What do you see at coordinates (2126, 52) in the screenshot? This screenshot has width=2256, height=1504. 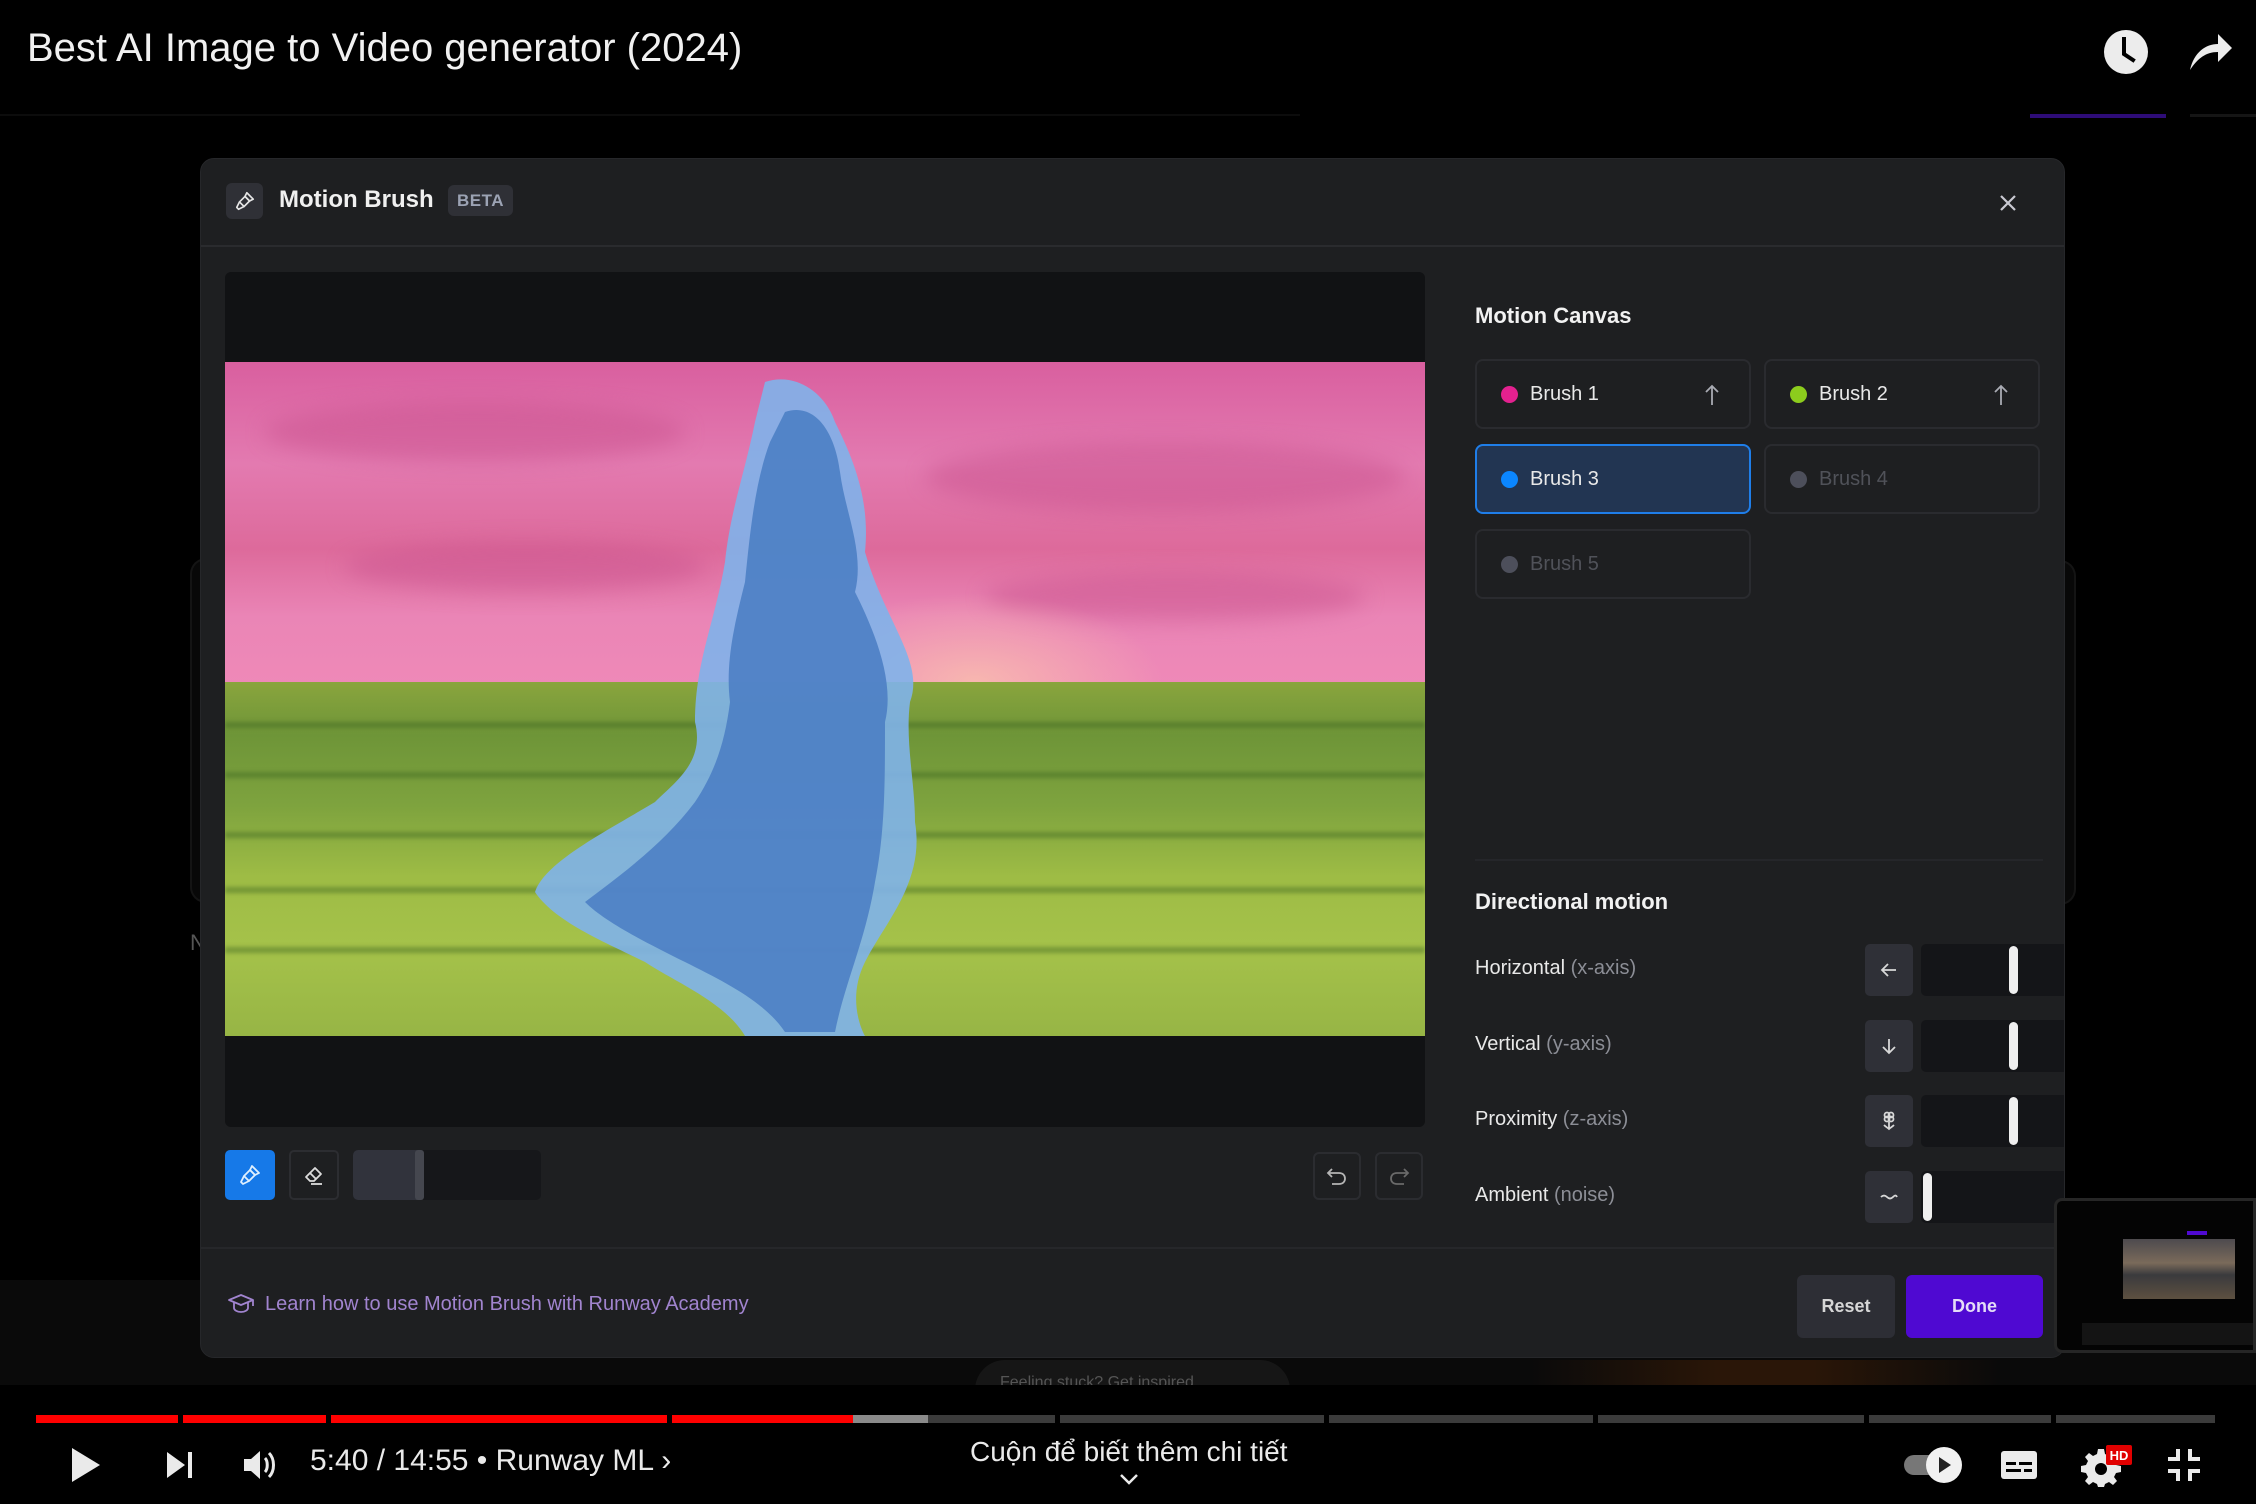 I see `watch-later-icon` at bounding box center [2126, 52].